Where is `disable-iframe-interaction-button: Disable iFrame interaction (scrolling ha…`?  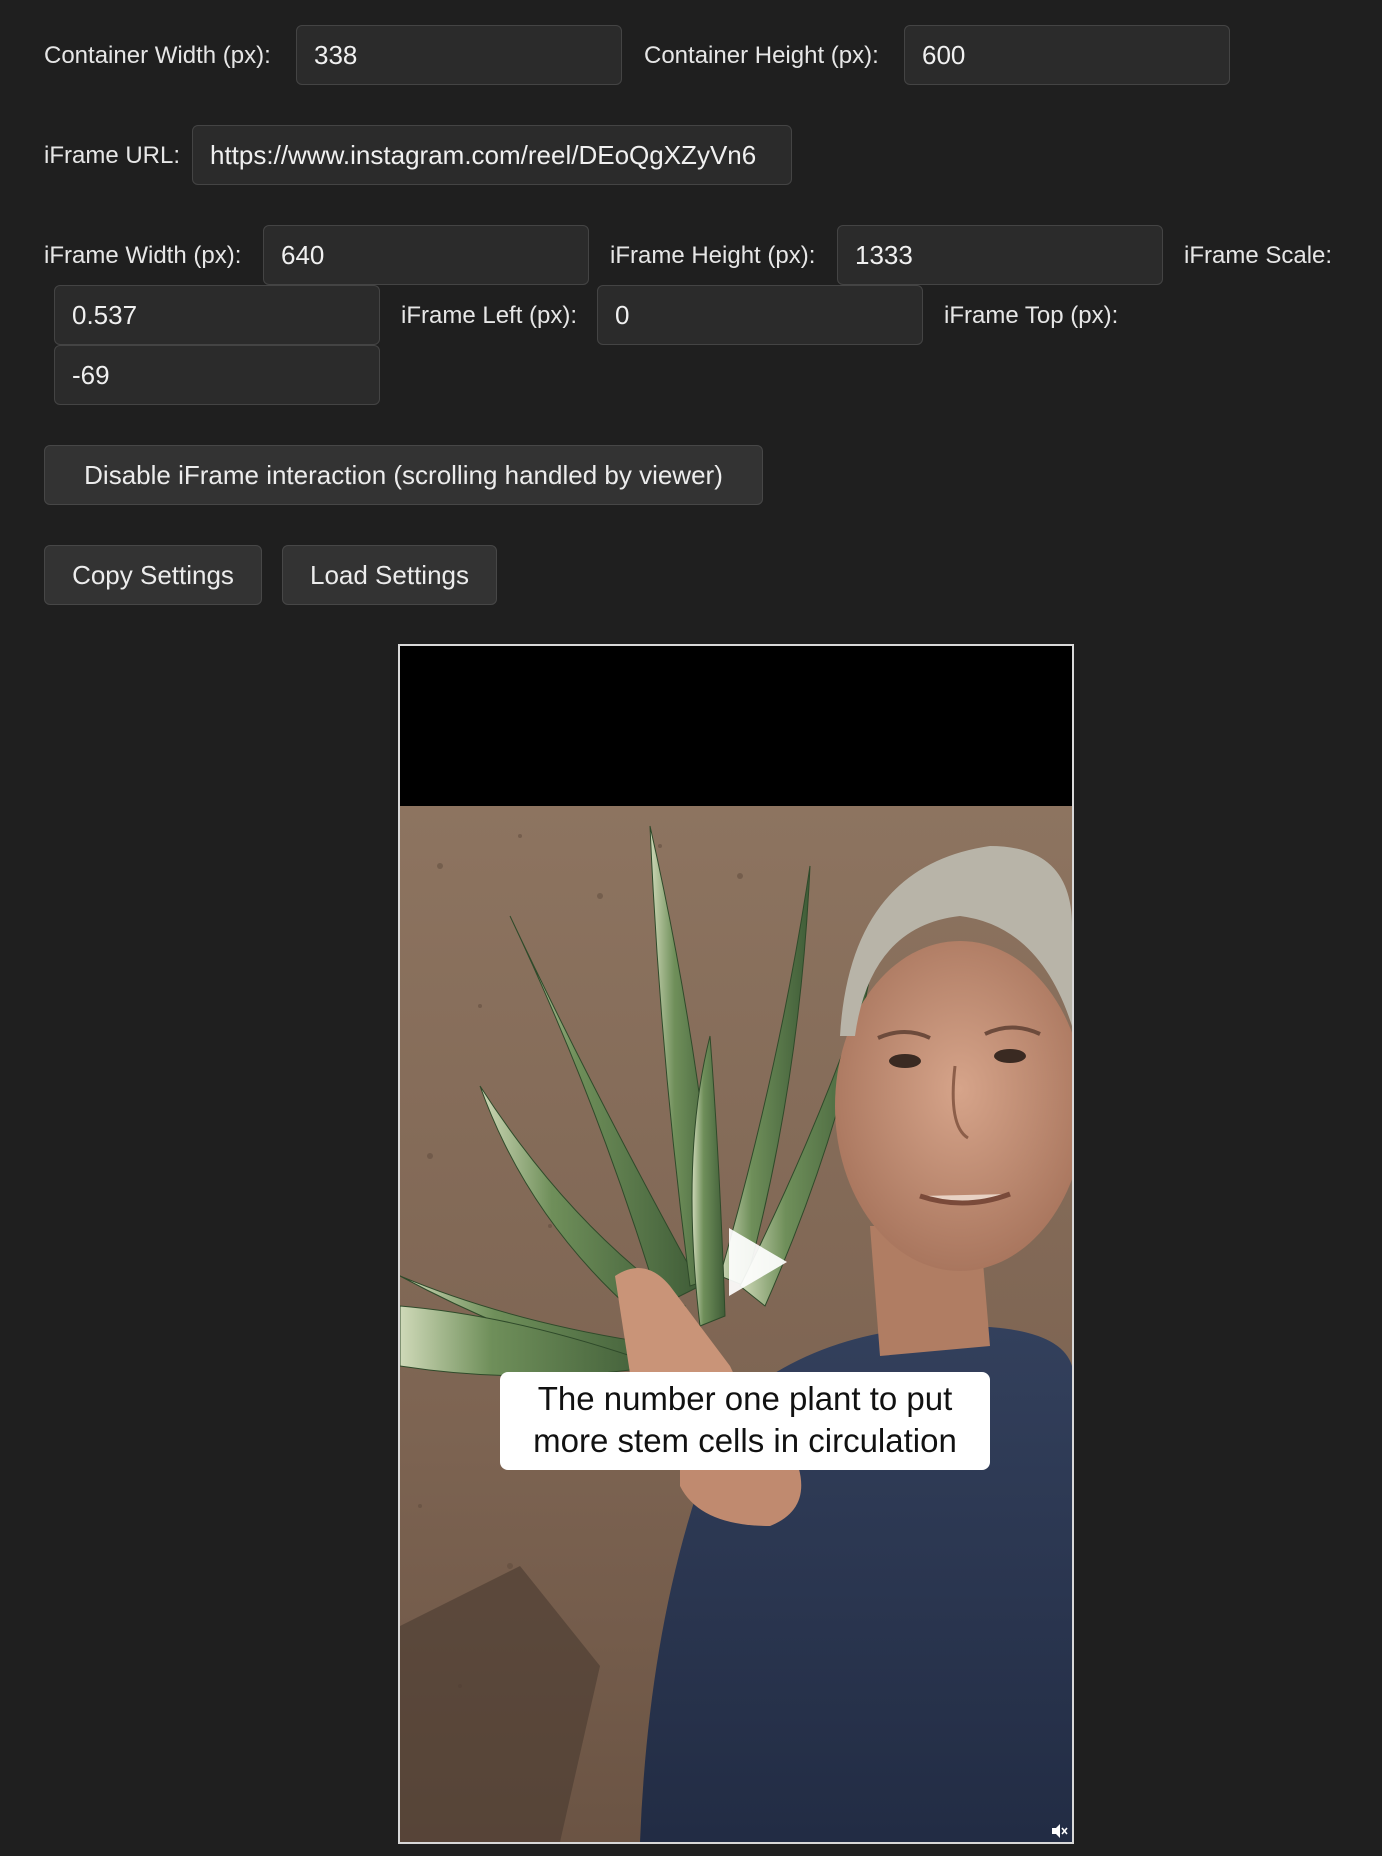
disable-iframe-interaction-button: Disable iFrame interaction (scrolling ha… is located at coordinates (403, 475).